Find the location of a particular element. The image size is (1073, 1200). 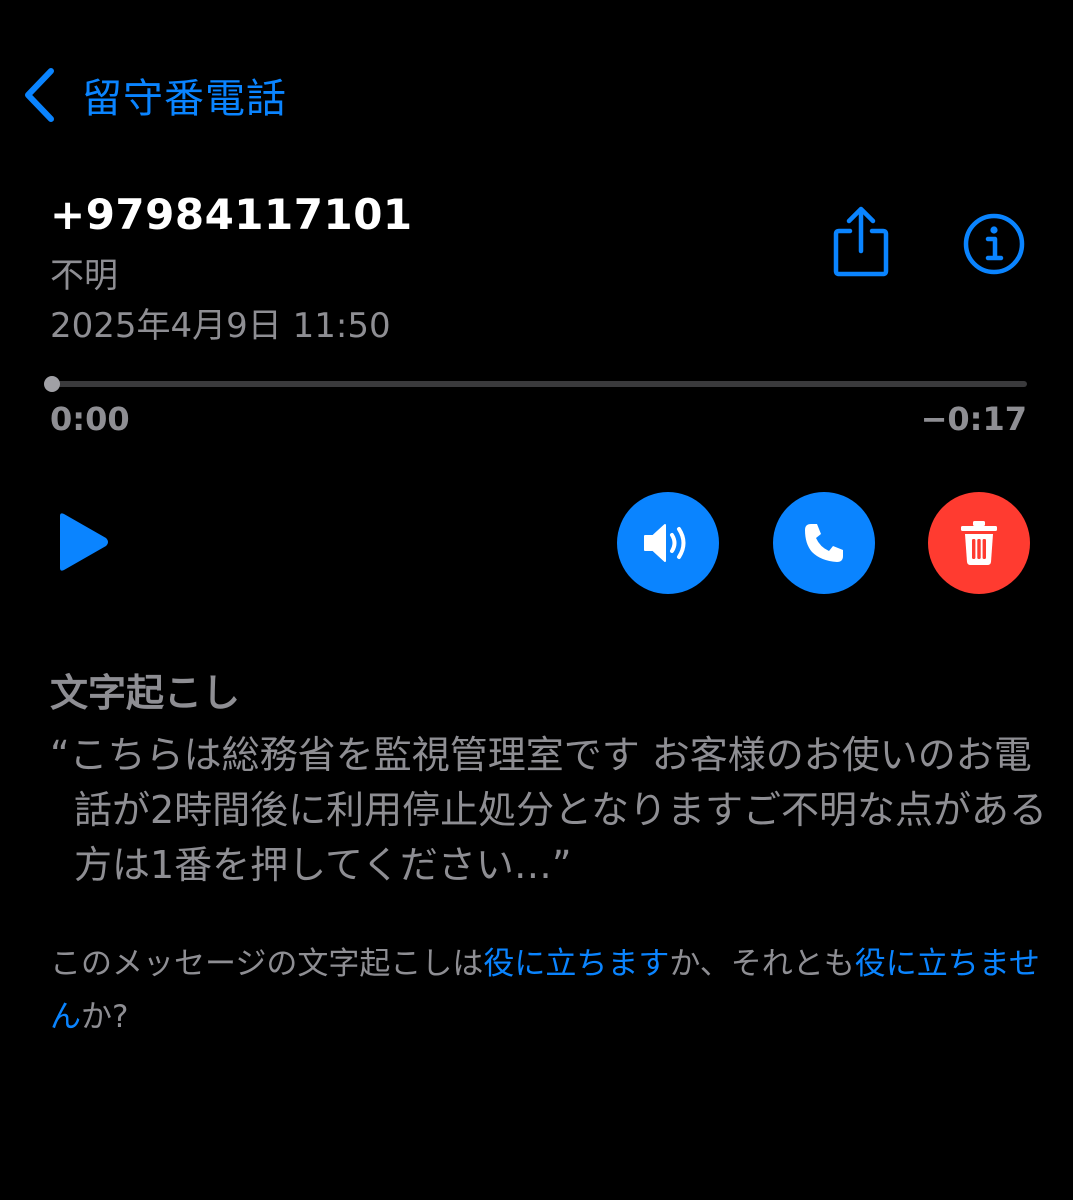

transcript-feedback: このメッセージの文字起こしは役に立ちますか、それとも役に立ちませんか? is located at coordinates (545, 991).